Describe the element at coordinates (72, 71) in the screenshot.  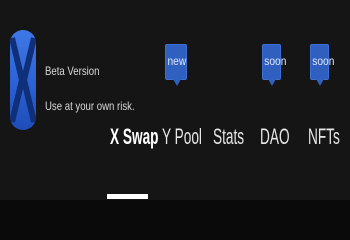
I see `beta-version-label: Beta Version` at that location.